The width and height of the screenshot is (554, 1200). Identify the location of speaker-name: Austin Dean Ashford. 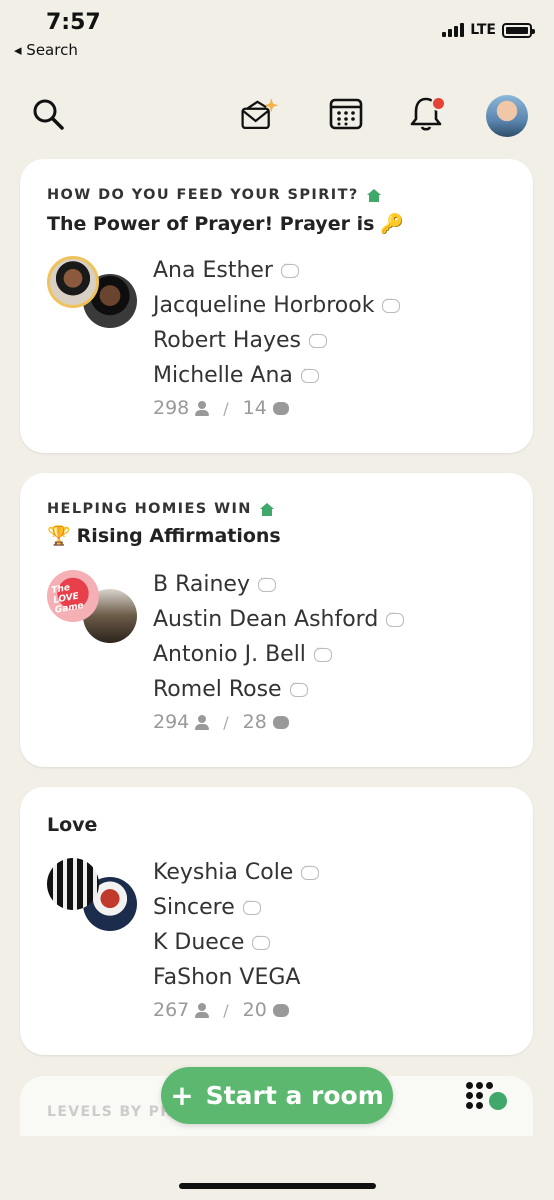
(279, 619).